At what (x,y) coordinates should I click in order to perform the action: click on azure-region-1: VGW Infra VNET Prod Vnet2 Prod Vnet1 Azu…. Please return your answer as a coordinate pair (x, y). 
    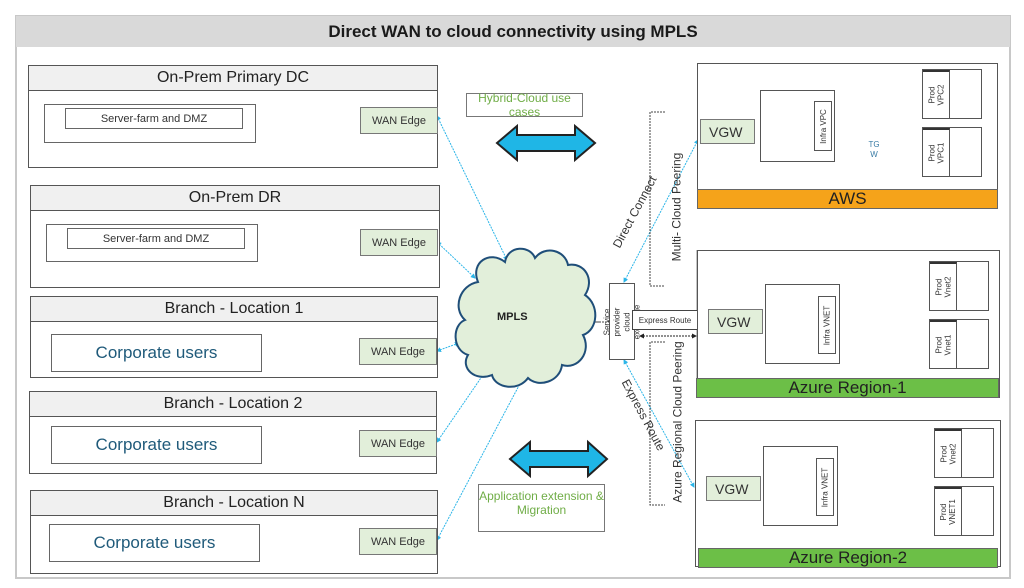
    Looking at the image, I should click on (848, 324).